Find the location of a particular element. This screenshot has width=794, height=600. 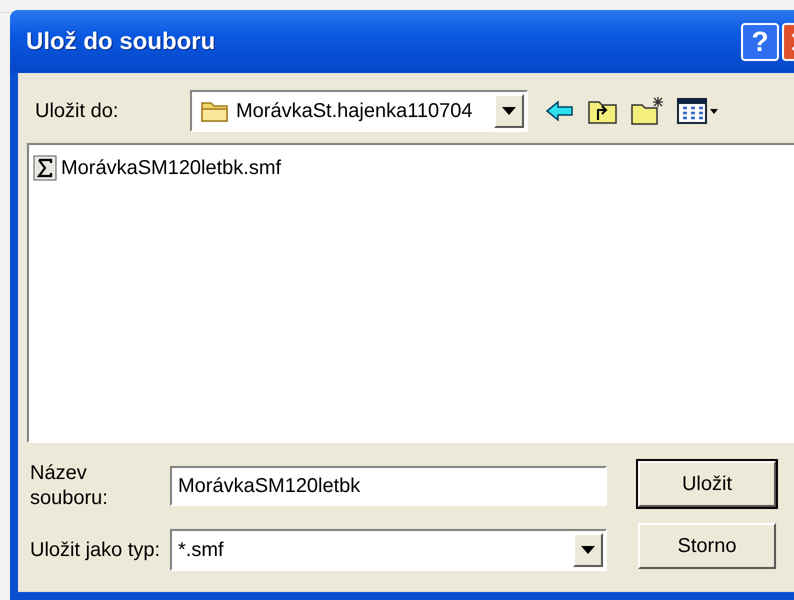

save-in-dropdown: MorávkaSt.hajenka110704 is located at coordinates (359, 111).